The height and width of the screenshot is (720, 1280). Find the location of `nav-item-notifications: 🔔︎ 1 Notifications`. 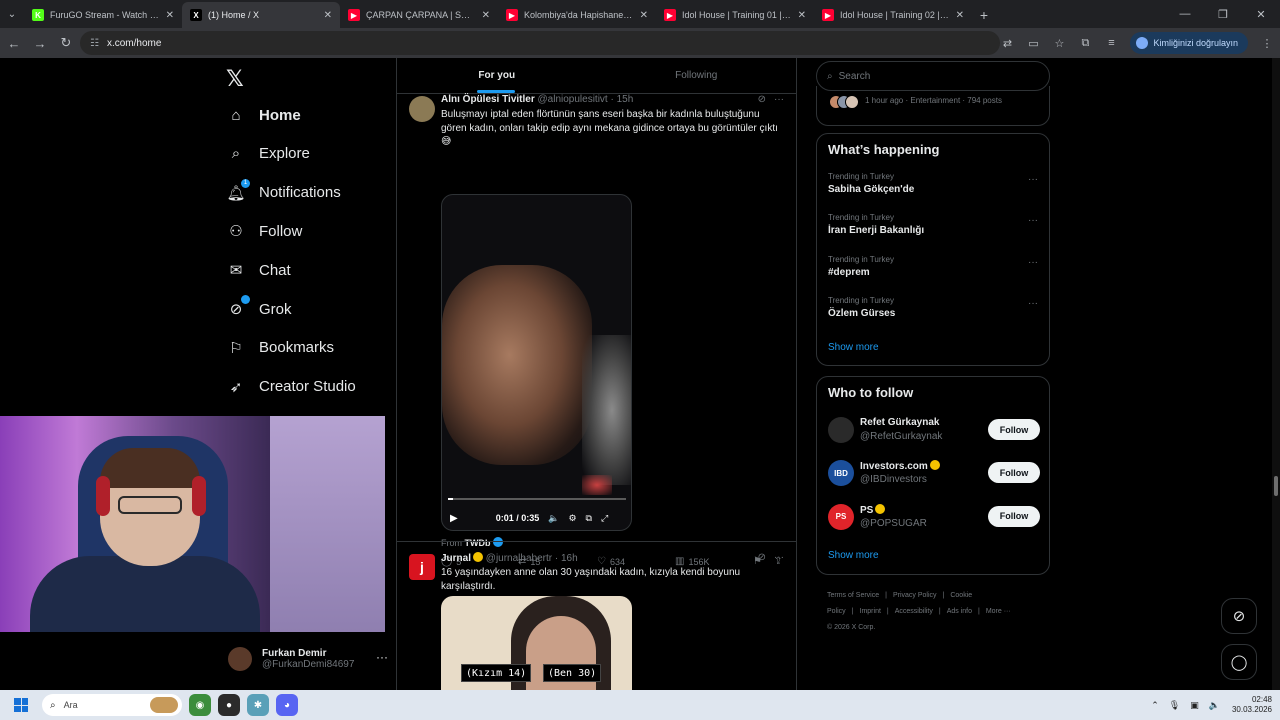

nav-item-notifications: 🔔︎ 1 Notifications is located at coordinates (283, 193).